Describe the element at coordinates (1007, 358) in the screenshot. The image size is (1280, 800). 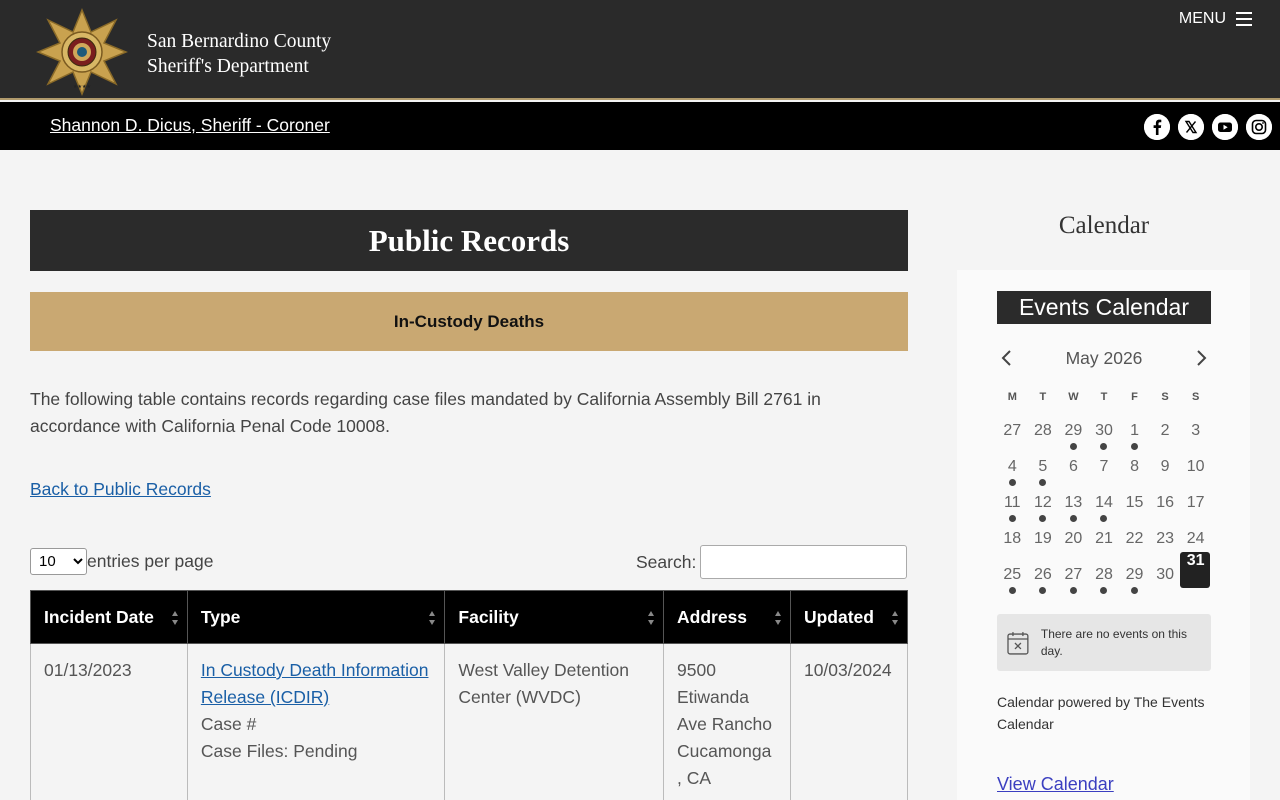
I see `previous-month-button` at that location.